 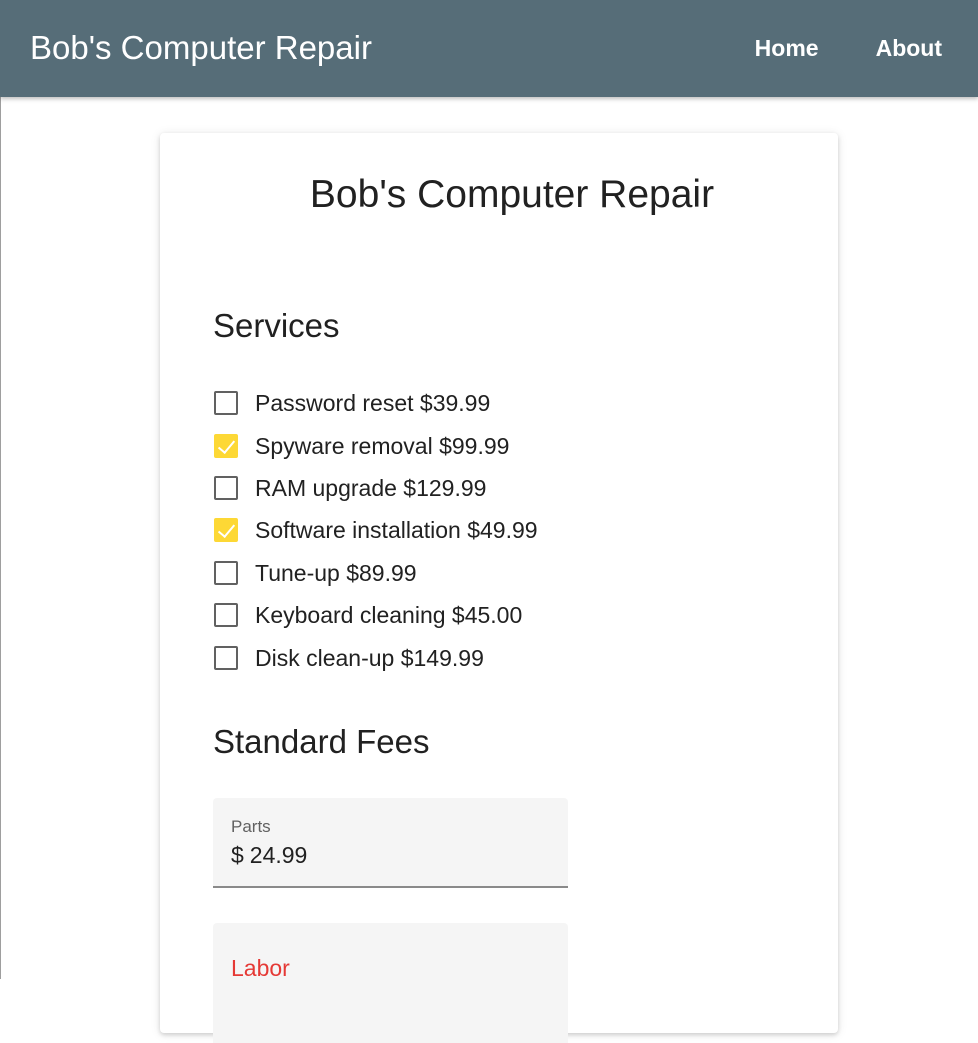 What do you see at coordinates (276, 325) in the screenshot?
I see `services-heading: Services` at bounding box center [276, 325].